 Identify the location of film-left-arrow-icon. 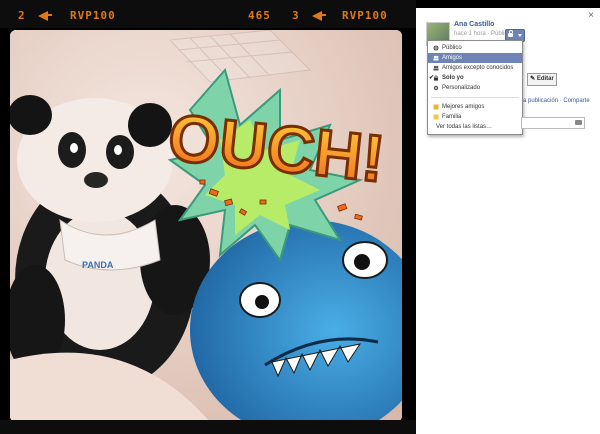
(43, 16).